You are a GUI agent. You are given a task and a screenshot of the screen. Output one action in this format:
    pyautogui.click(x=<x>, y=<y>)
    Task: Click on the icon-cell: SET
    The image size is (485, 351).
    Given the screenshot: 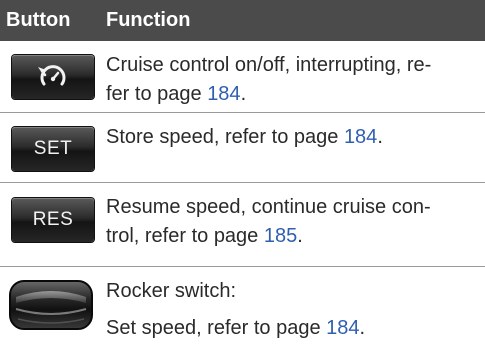 What is the action you would take?
    pyautogui.click(x=53, y=147)
    